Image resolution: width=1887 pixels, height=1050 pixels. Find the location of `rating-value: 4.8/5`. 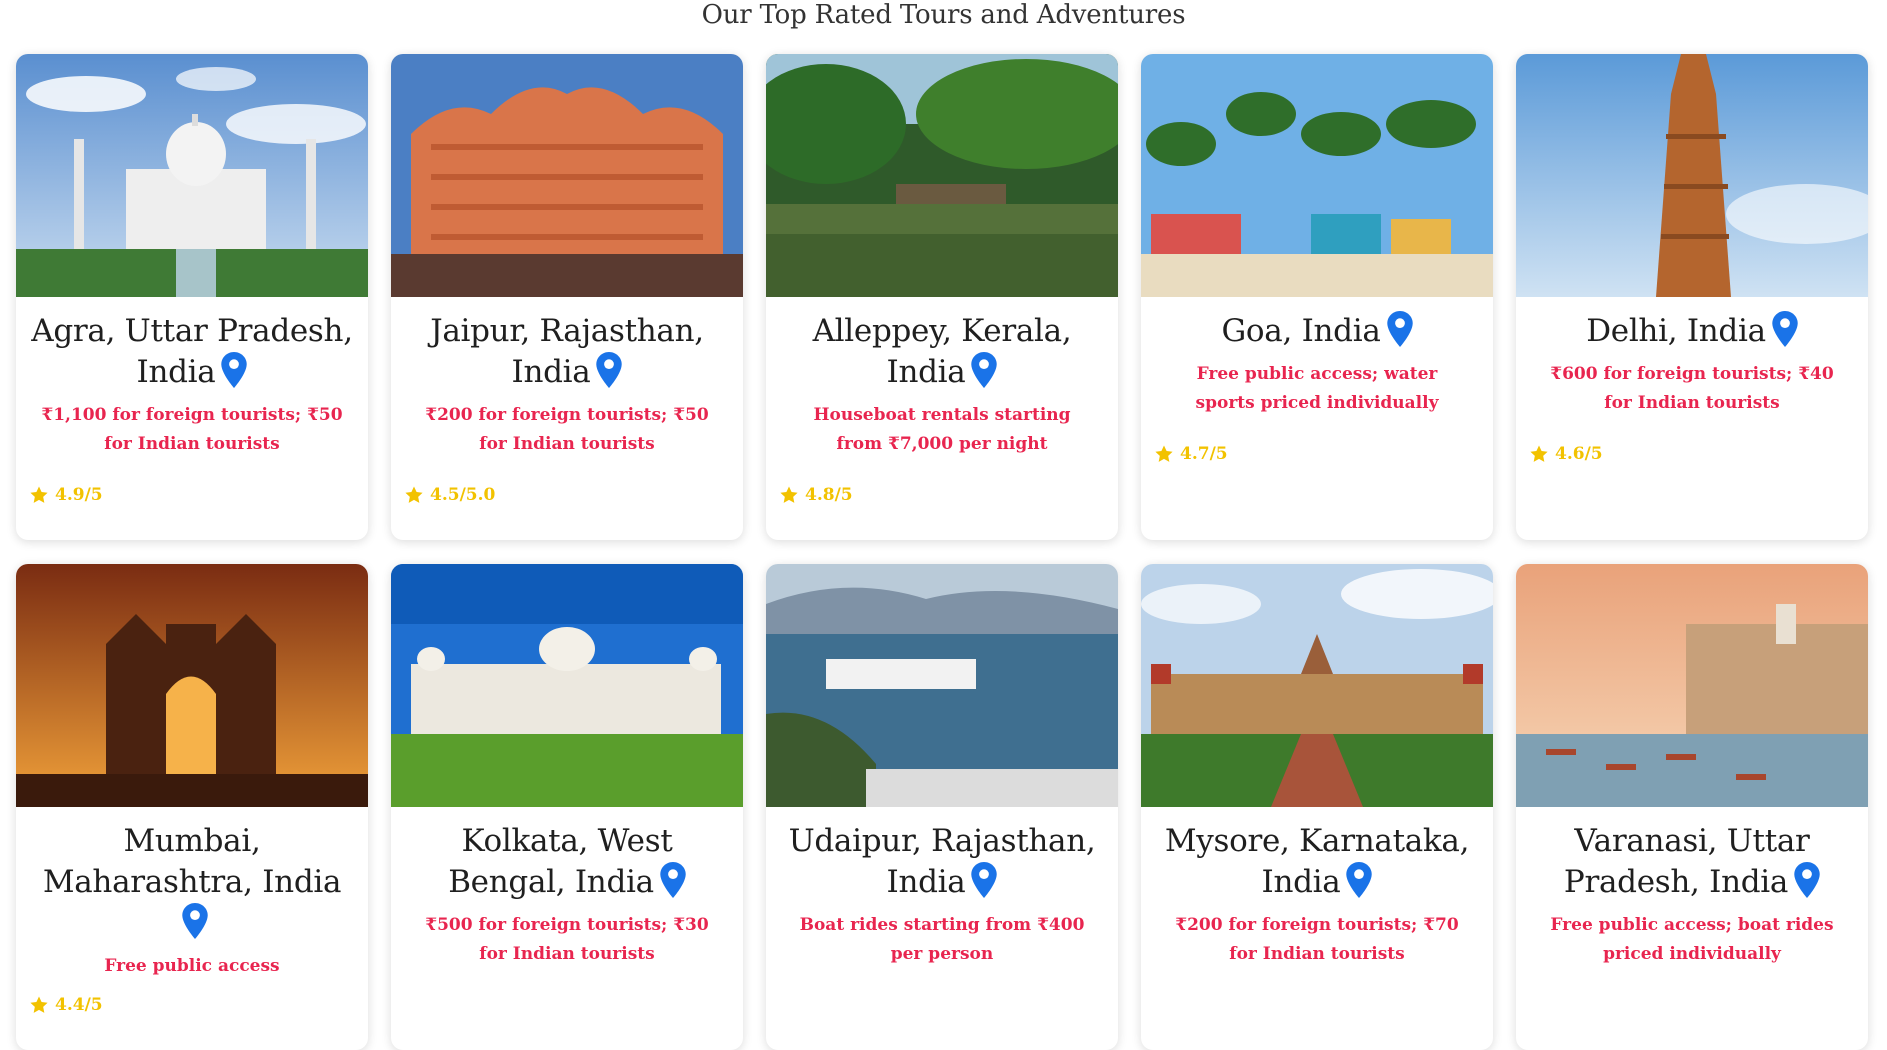

rating-value: 4.8/5 is located at coordinates (829, 495).